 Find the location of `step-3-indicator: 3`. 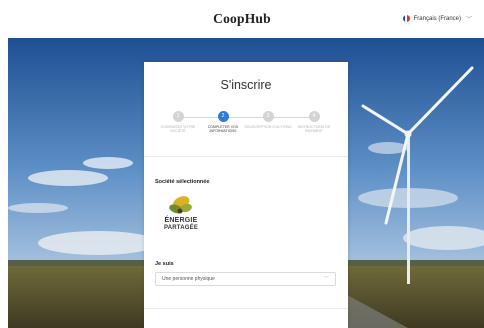

step-3-indicator: 3 is located at coordinates (268, 116).